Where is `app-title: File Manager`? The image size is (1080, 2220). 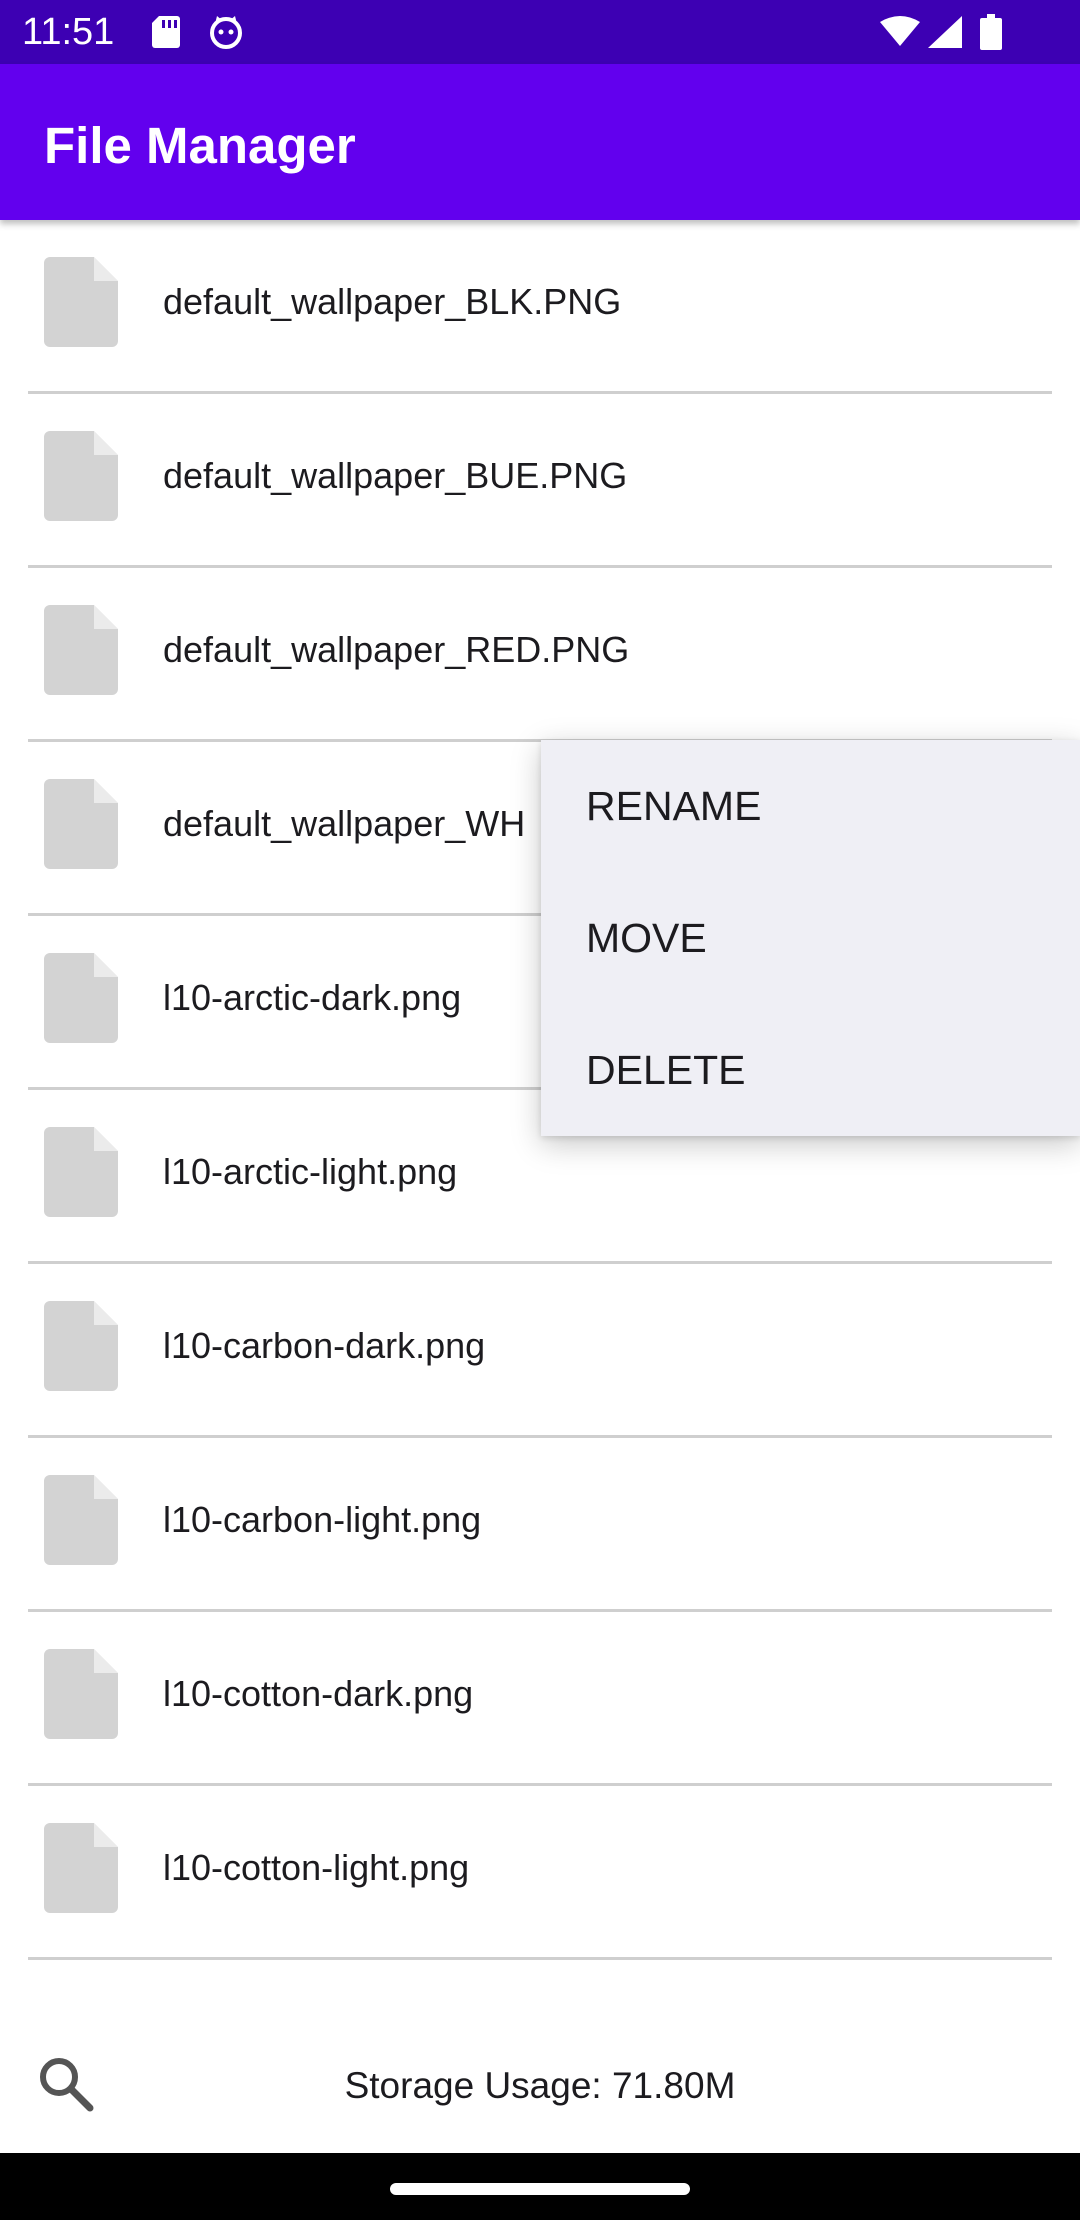 app-title: File Manager is located at coordinates (200, 145).